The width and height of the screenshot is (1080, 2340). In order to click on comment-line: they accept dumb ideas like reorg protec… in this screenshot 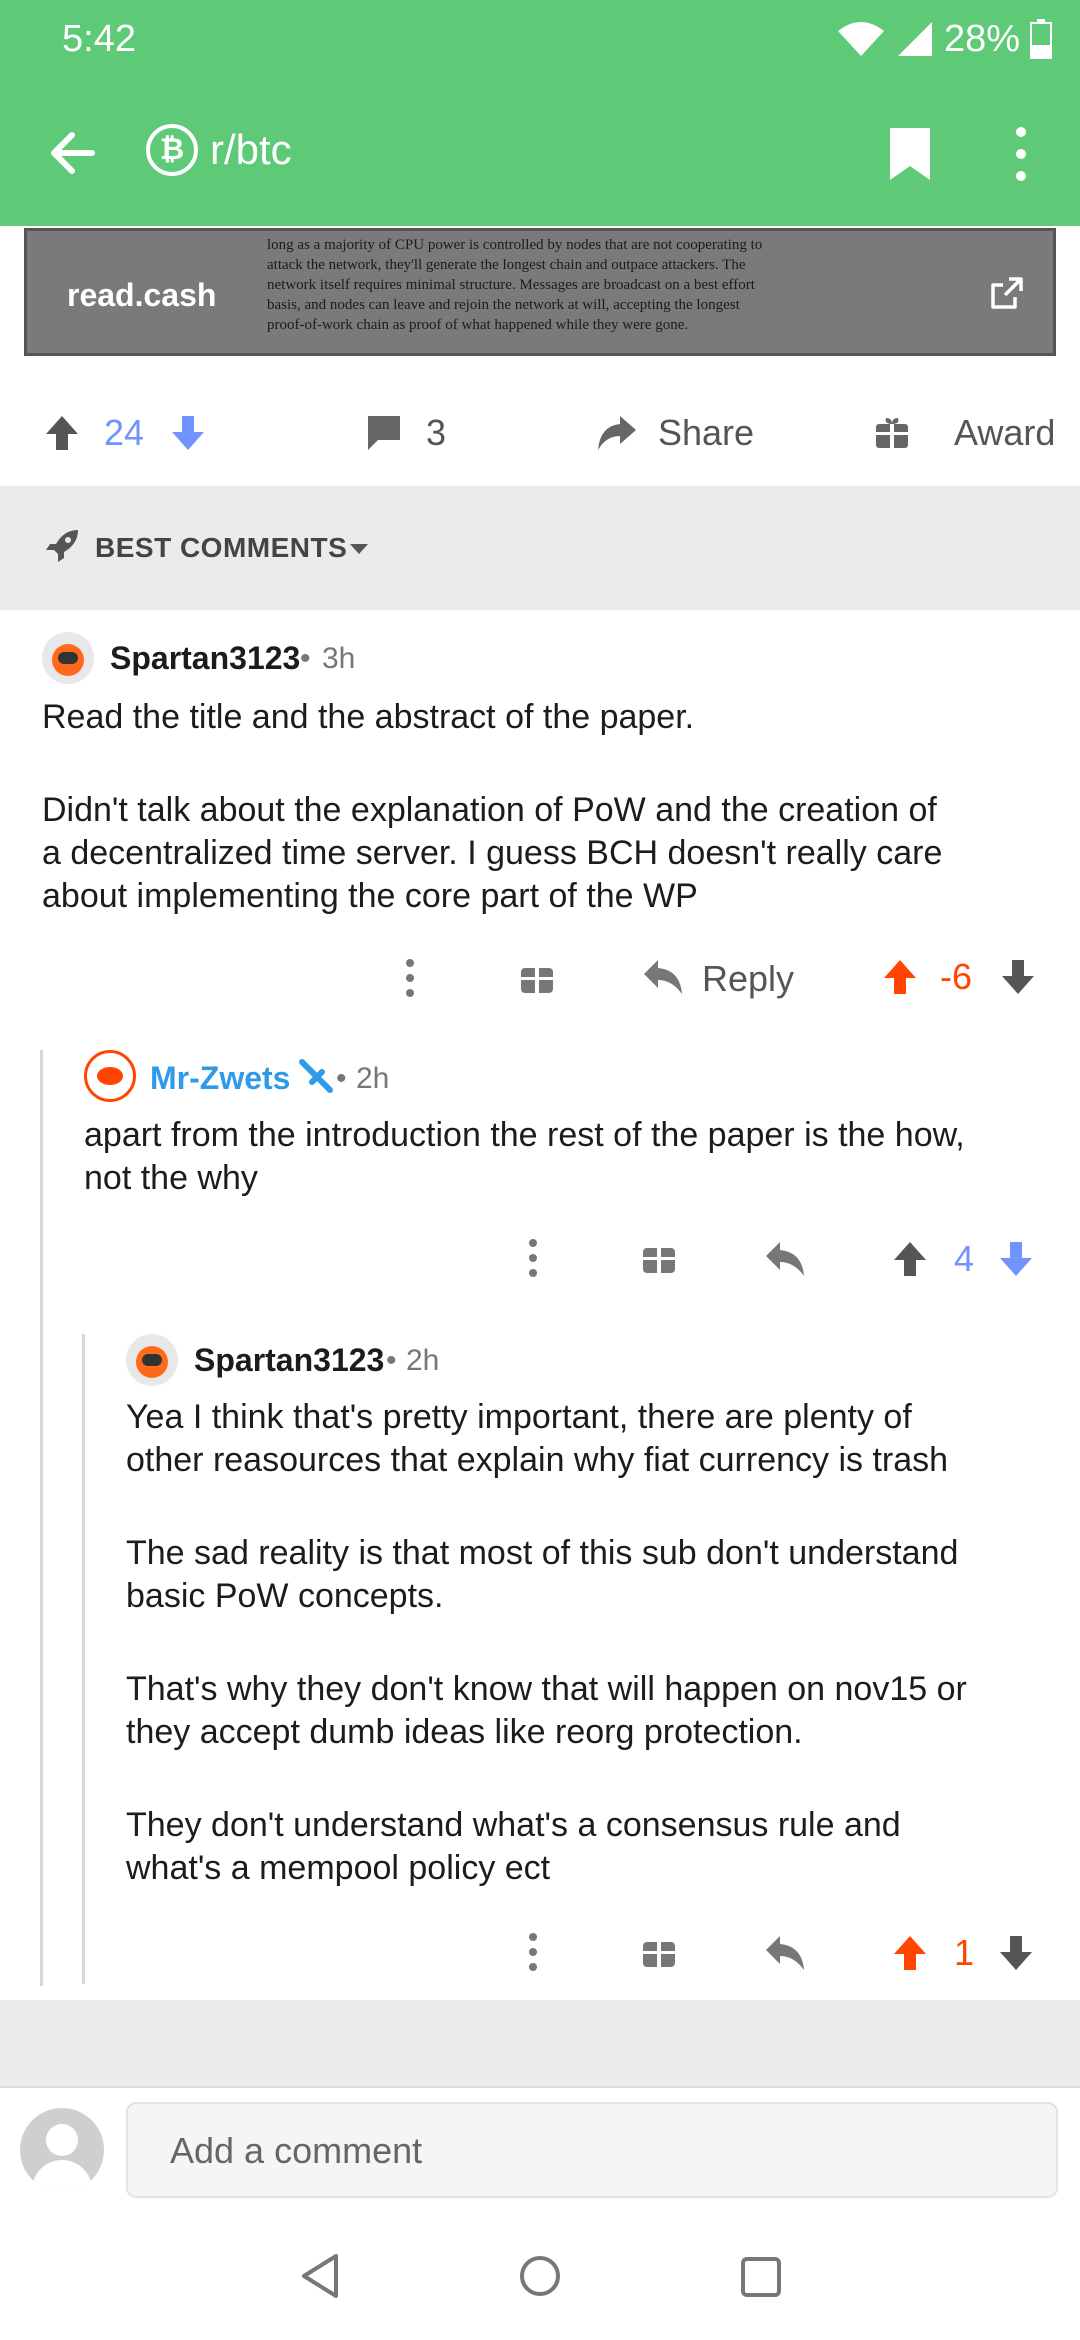, I will do `click(464, 1732)`.